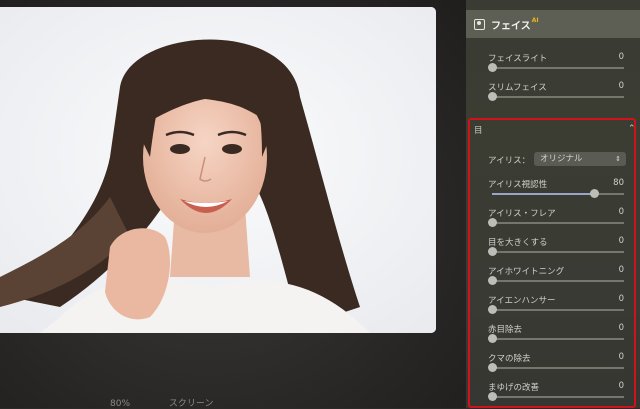  What do you see at coordinates (618, 159) in the screenshot?
I see `updown-arrows-icon: ⇕` at bounding box center [618, 159].